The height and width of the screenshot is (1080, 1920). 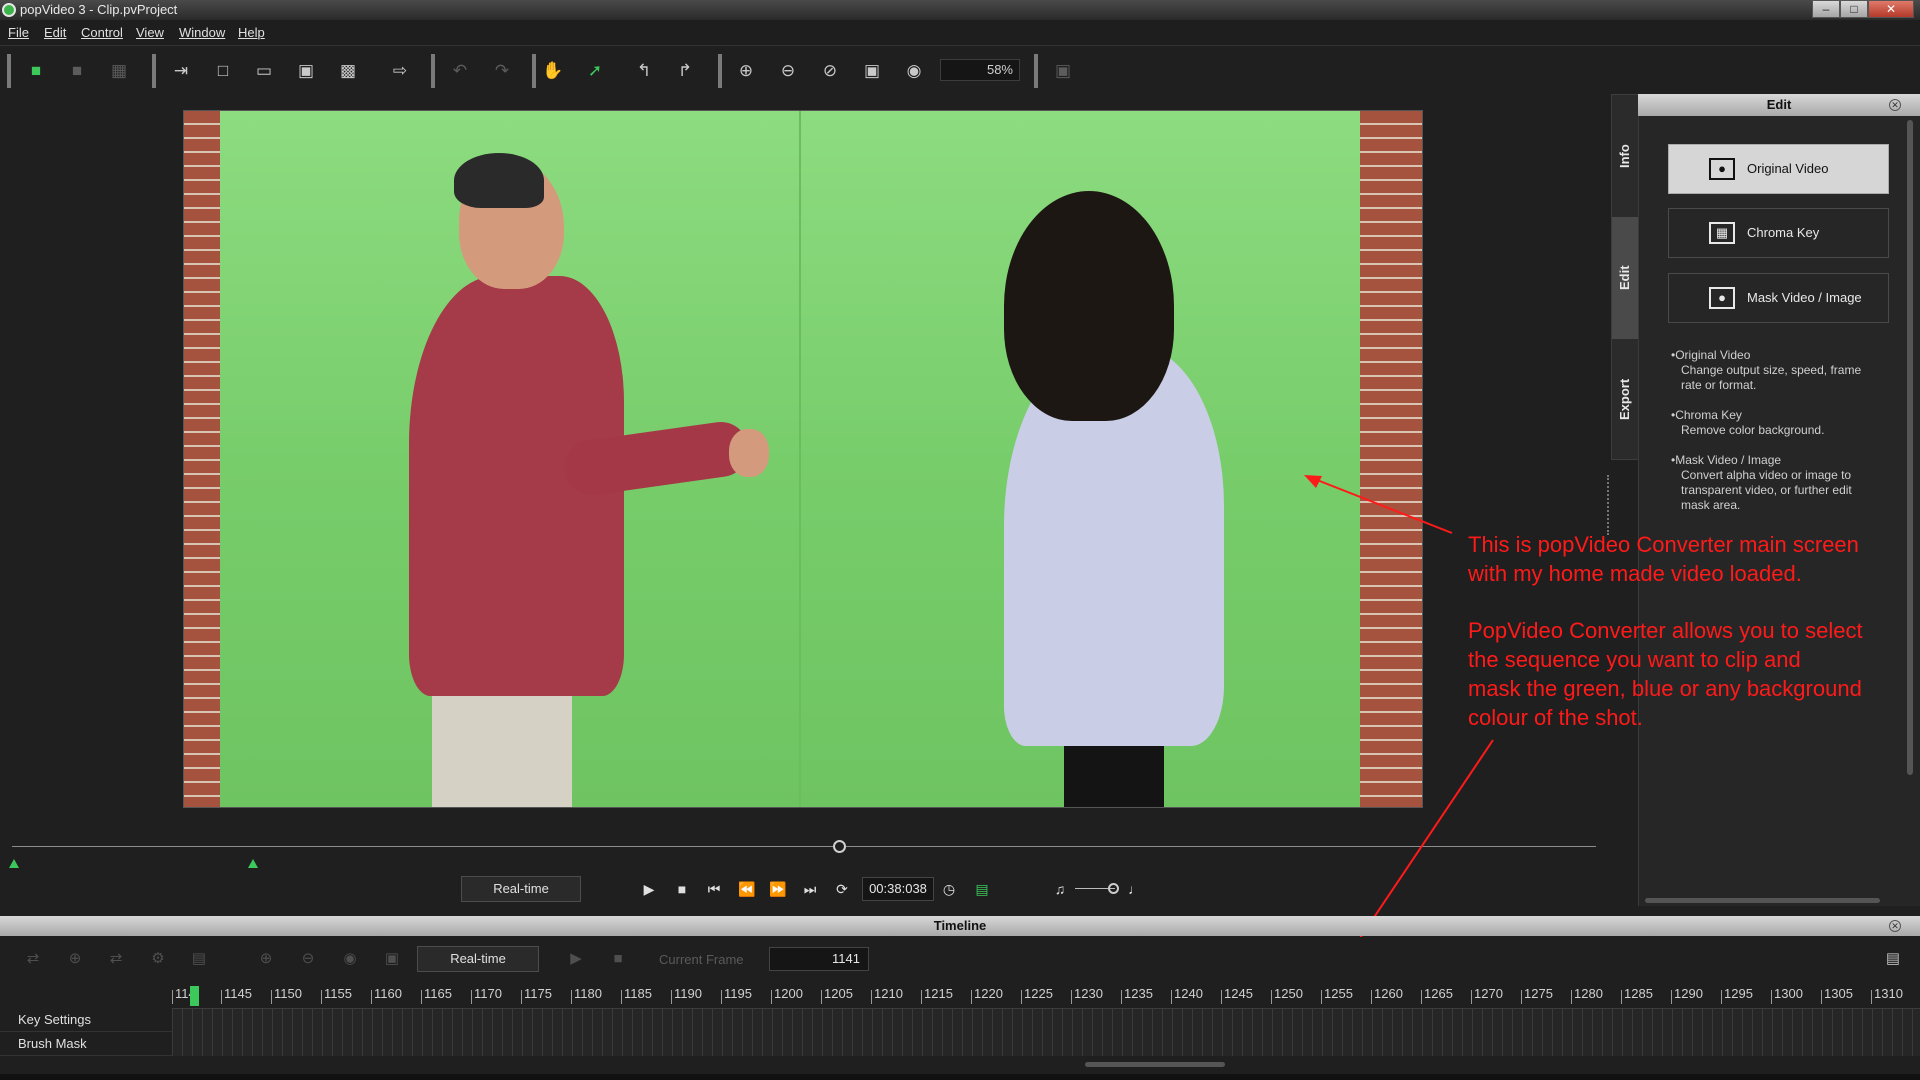 I want to click on timeline-horizontal-scrollbar, so click(x=1155, y=1064).